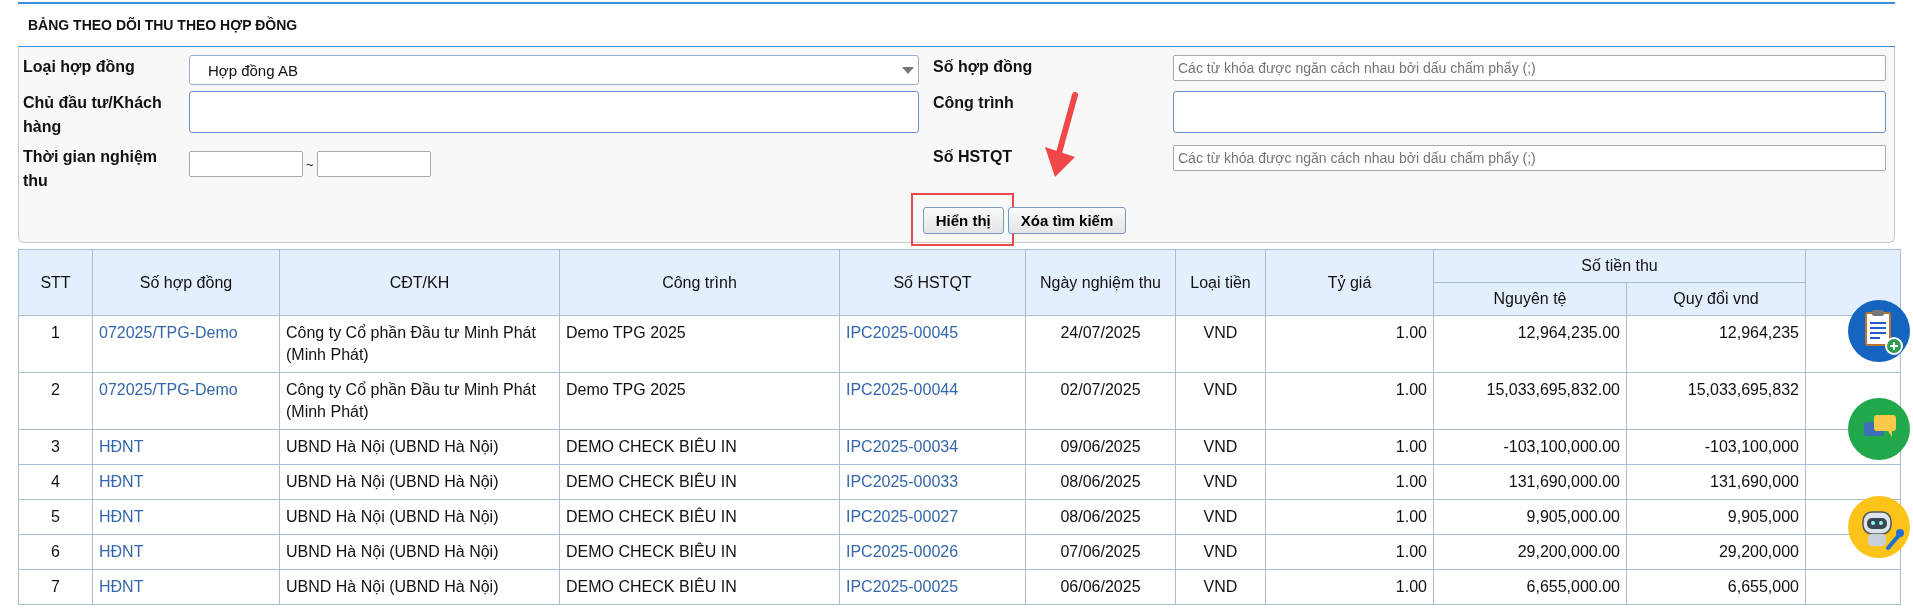 The image size is (1913, 608). Describe the element at coordinates (91, 169) in the screenshot. I see `field-label: Thời gian nghiệm thu` at that location.